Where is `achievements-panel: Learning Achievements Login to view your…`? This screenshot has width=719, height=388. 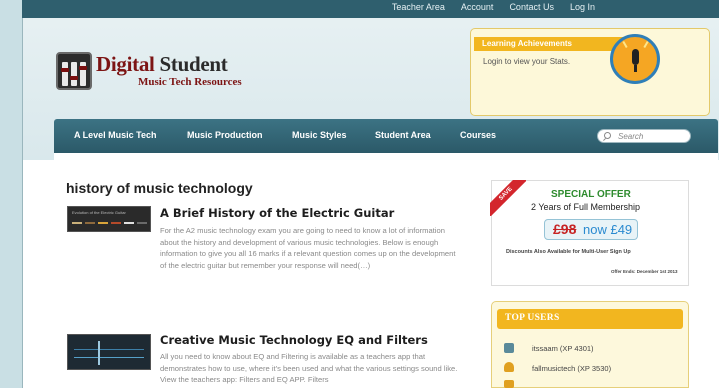 achievements-panel: Learning Achievements Login to view your… is located at coordinates (590, 72).